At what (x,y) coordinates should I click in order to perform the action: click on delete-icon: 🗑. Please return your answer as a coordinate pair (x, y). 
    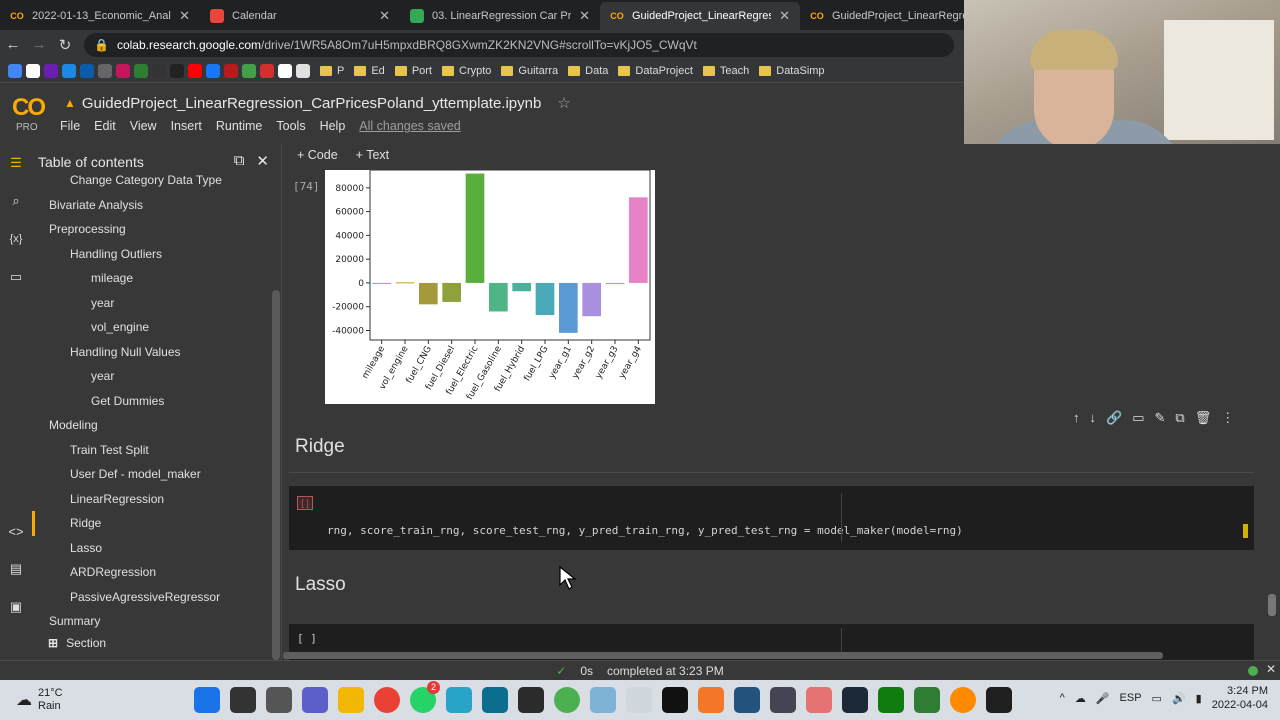
    Looking at the image, I should click on (1203, 418).